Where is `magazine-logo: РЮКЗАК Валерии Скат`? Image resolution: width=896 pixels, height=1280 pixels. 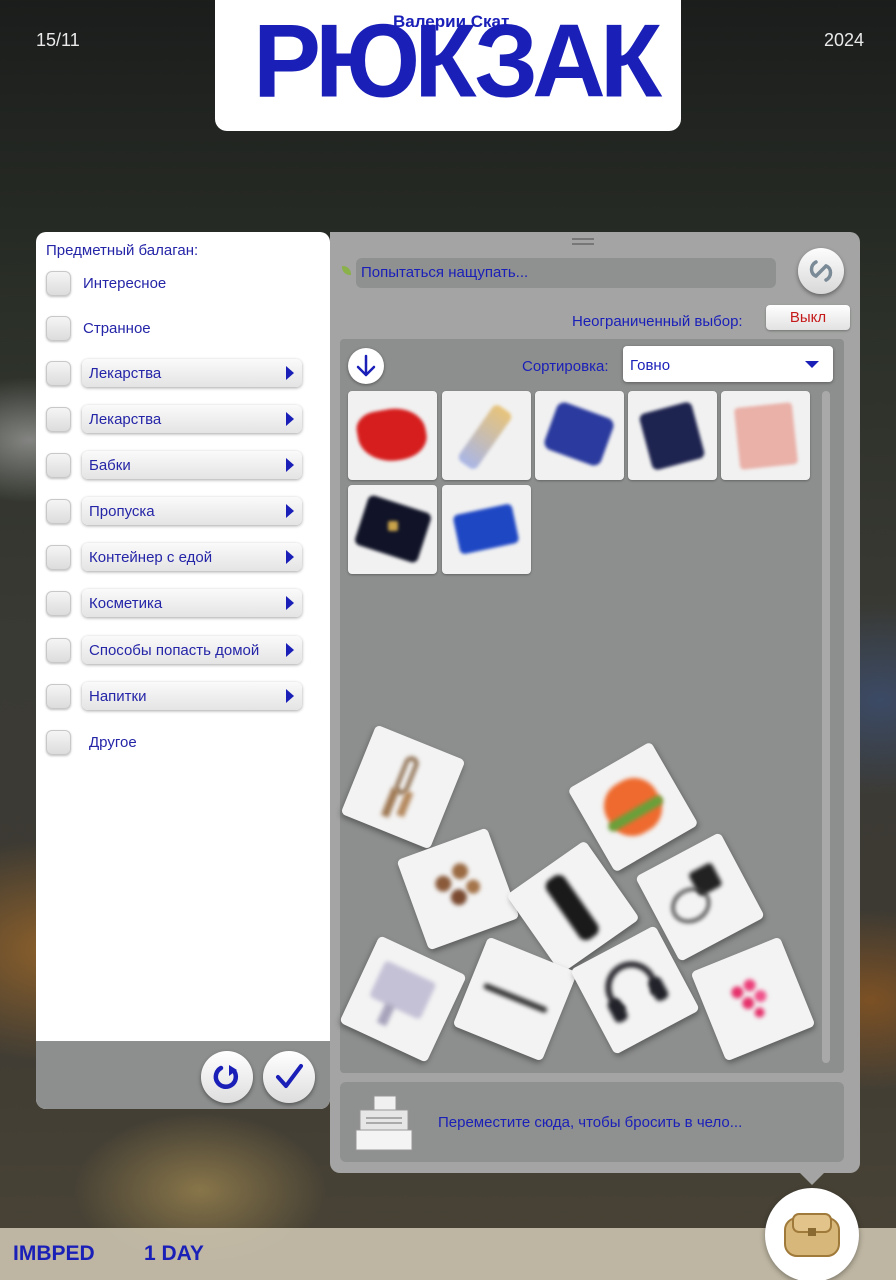
magazine-logo: РЮКЗАК Валерии Скат is located at coordinates (448, 65).